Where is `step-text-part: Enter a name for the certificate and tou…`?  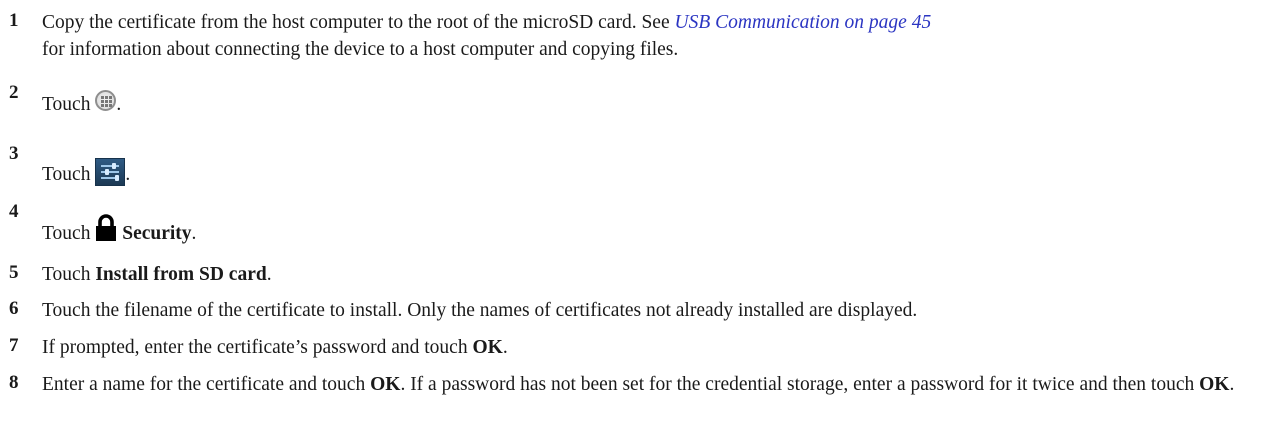
step-text-part: Enter a name for the certificate and tou… is located at coordinates (206, 384).